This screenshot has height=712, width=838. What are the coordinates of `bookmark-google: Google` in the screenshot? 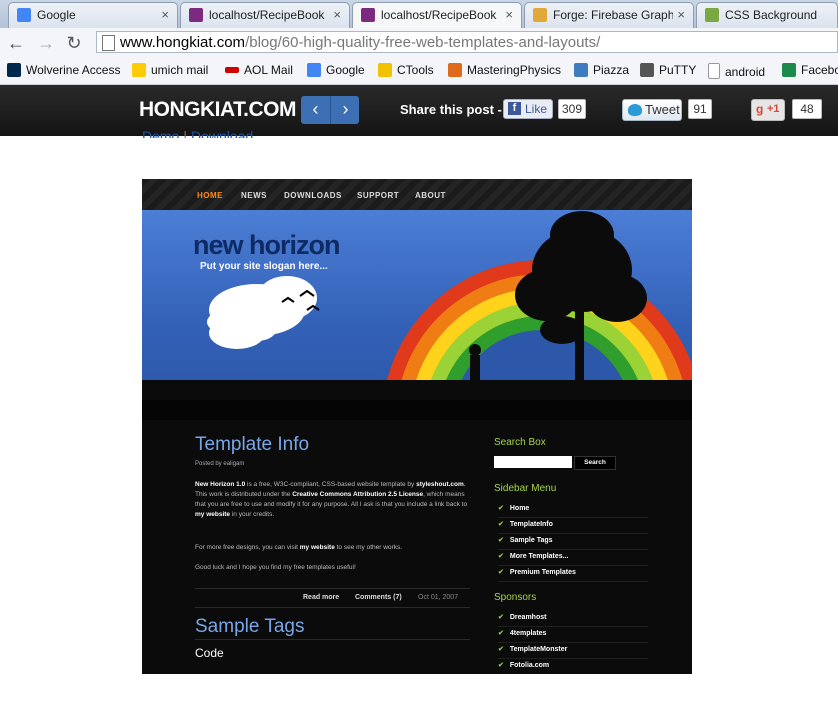 It's located at (336, 70).